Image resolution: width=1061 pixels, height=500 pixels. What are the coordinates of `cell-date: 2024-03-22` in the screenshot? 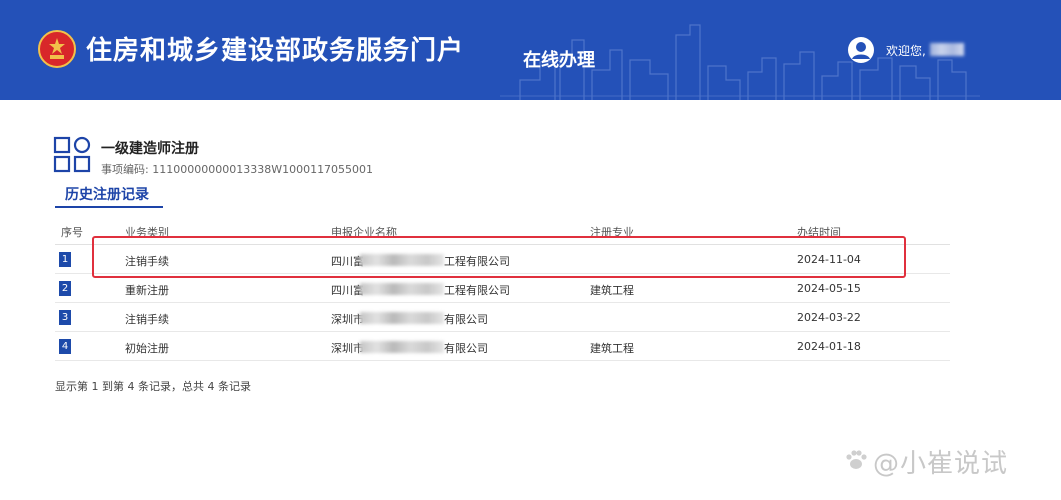 It's located at (829, 317).